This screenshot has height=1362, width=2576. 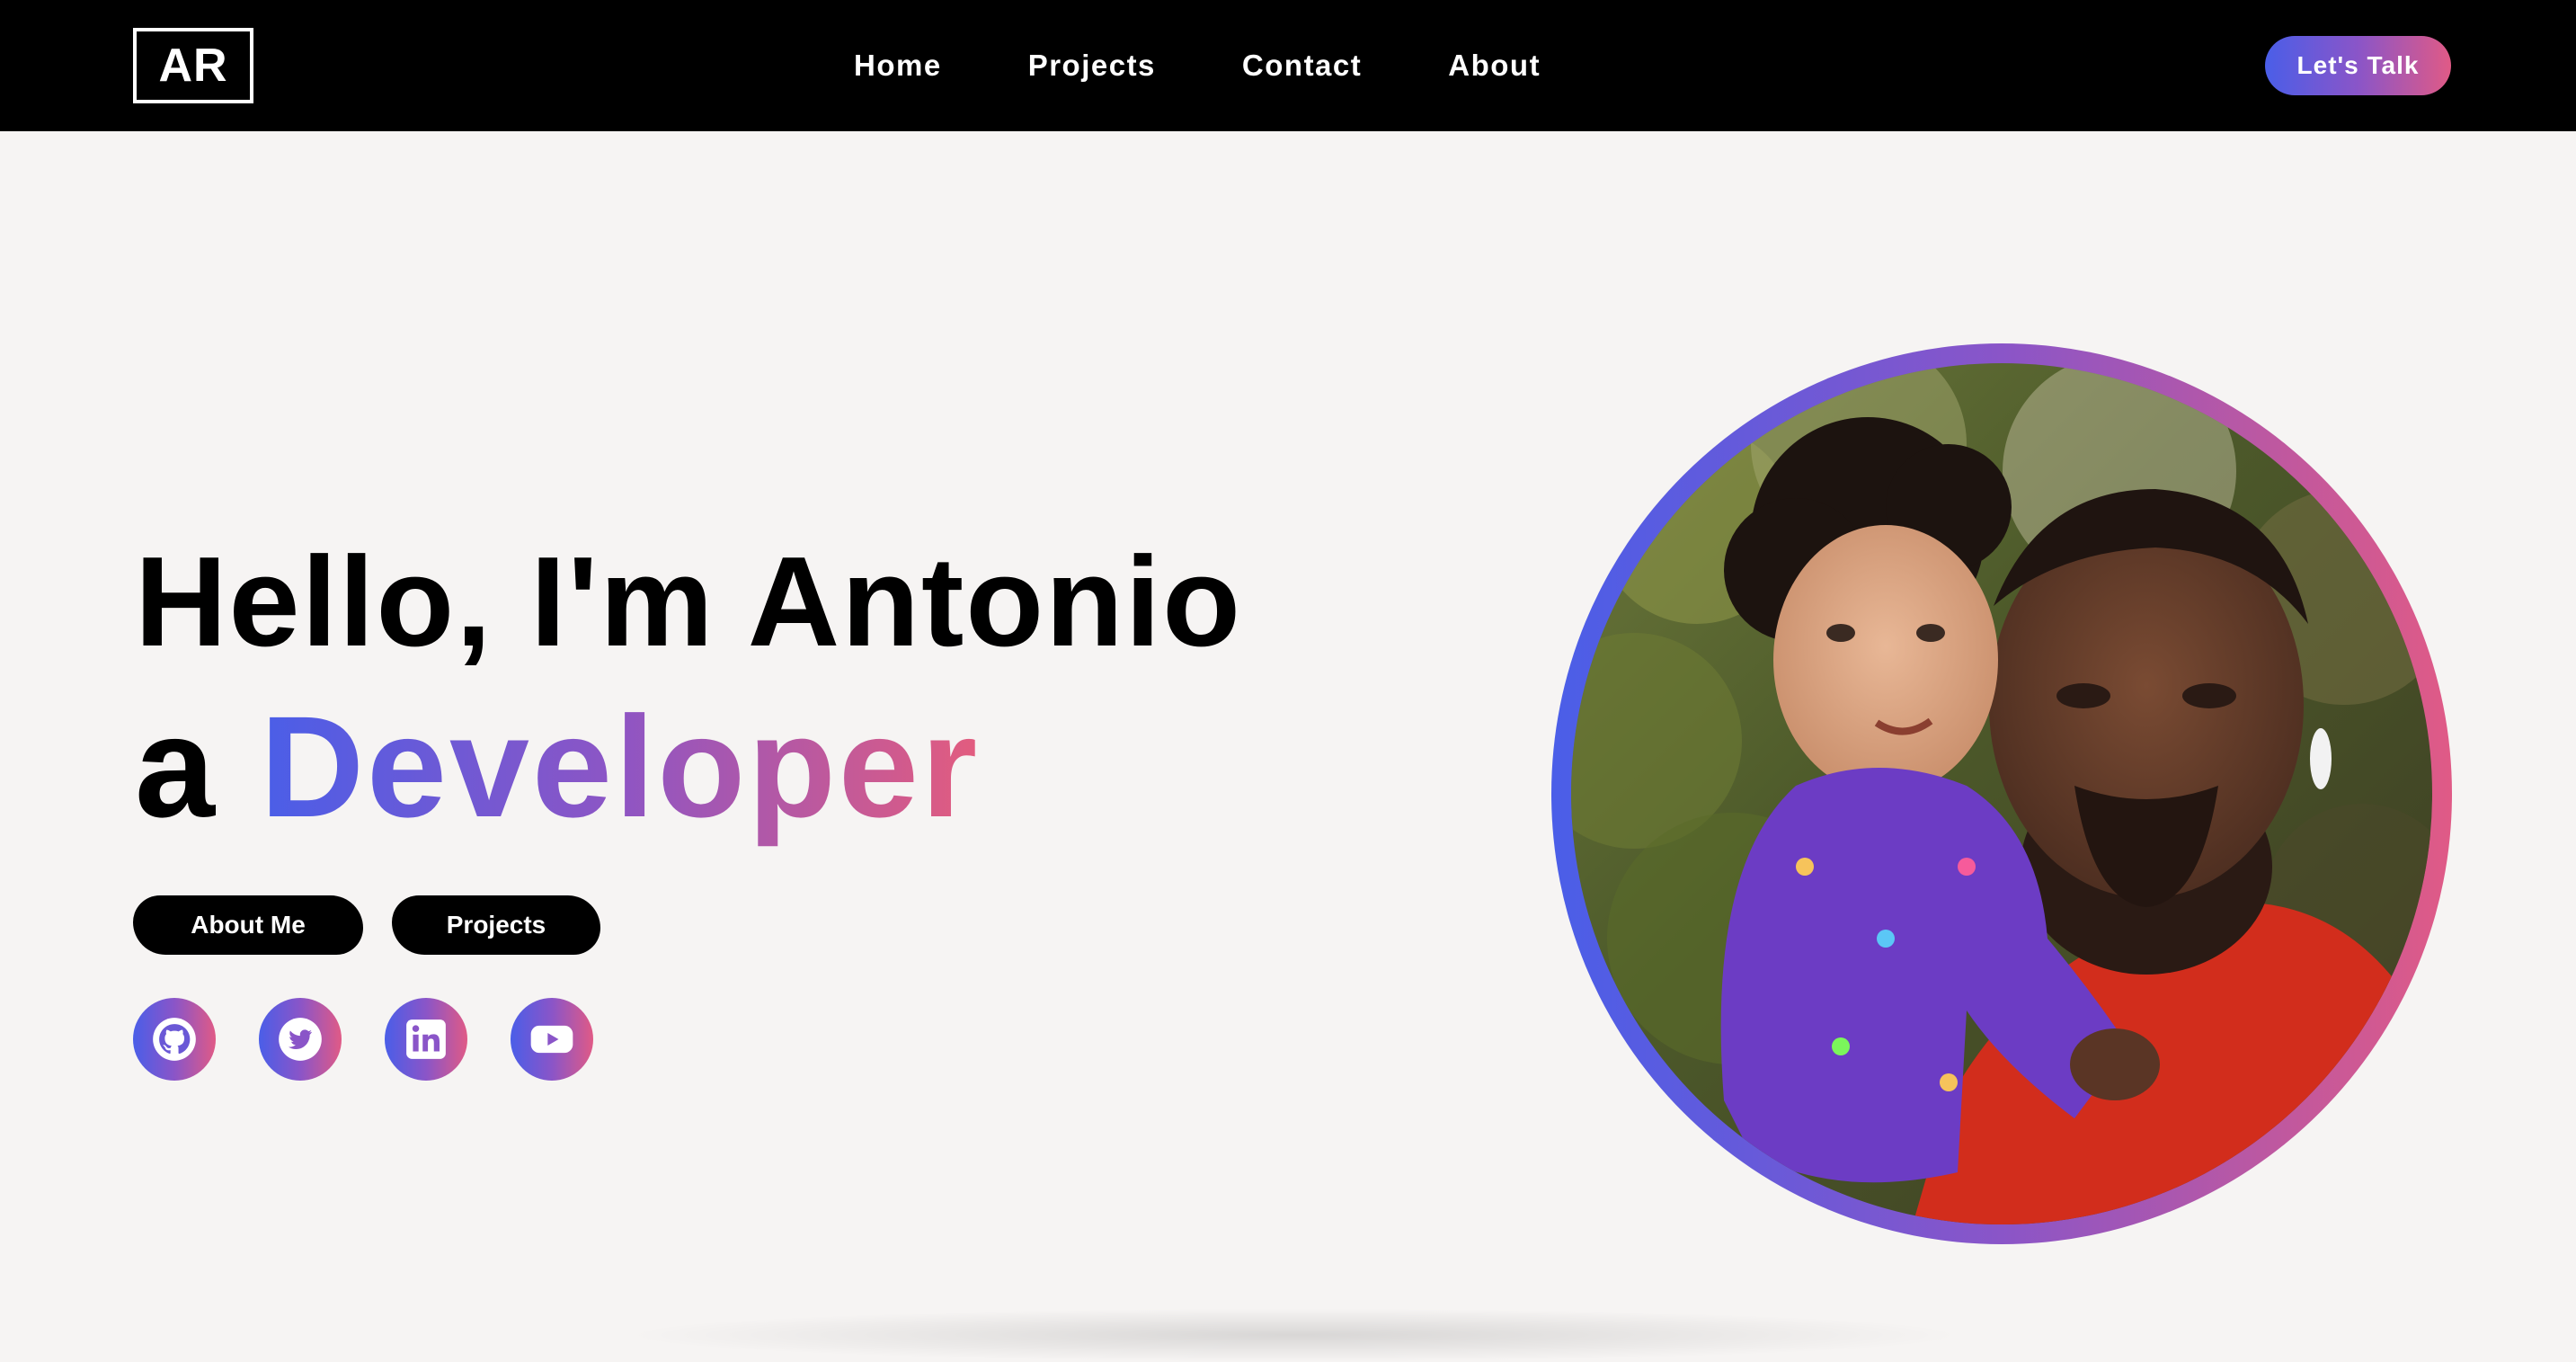 I want to click on projects-button: Projects, so click(x=496, y=925).